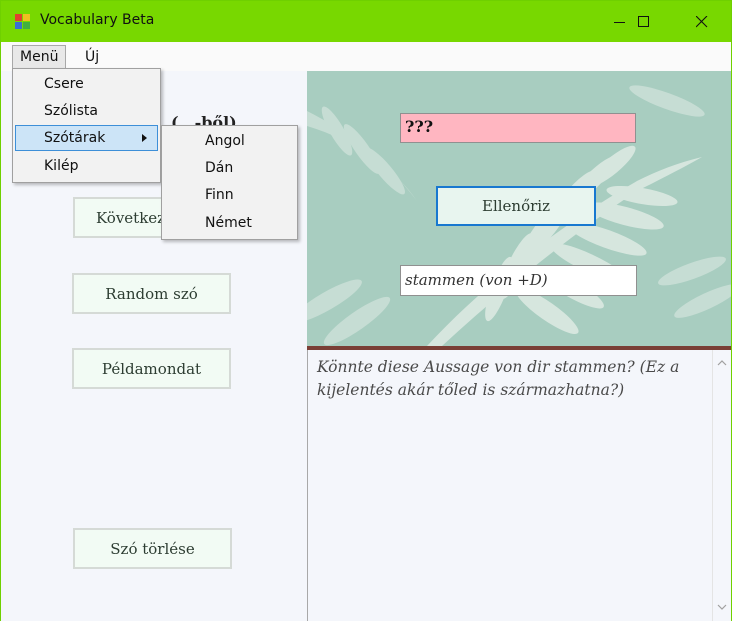 This screenshot has height=621, width=732. What do you see at coordinates (229, 168) in the screenshot?
I see `submenu-item-danish: Dán` at bounding box center [229, 168].